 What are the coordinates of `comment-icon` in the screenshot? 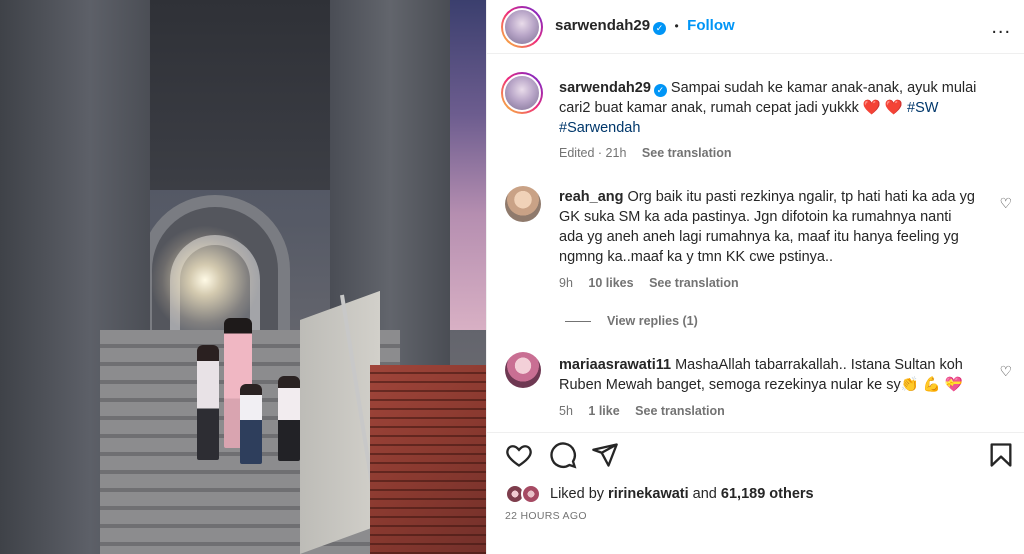 It's located at (563, 455).